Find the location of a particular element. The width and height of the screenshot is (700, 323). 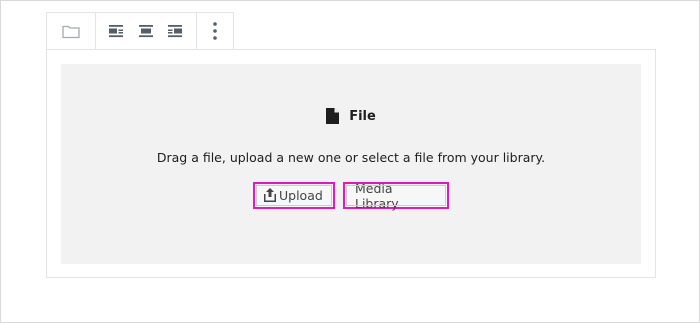

placeholder-label: File is located at coordinates (351, 116).